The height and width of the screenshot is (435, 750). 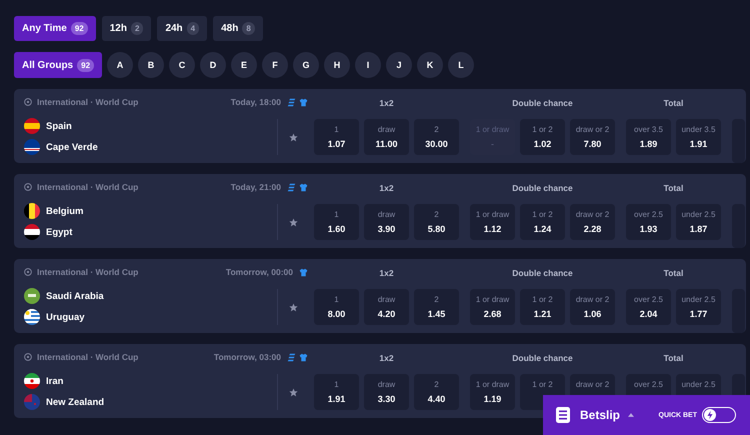 I want to click on group-filter-tab: G, so click(x=306, y=65).